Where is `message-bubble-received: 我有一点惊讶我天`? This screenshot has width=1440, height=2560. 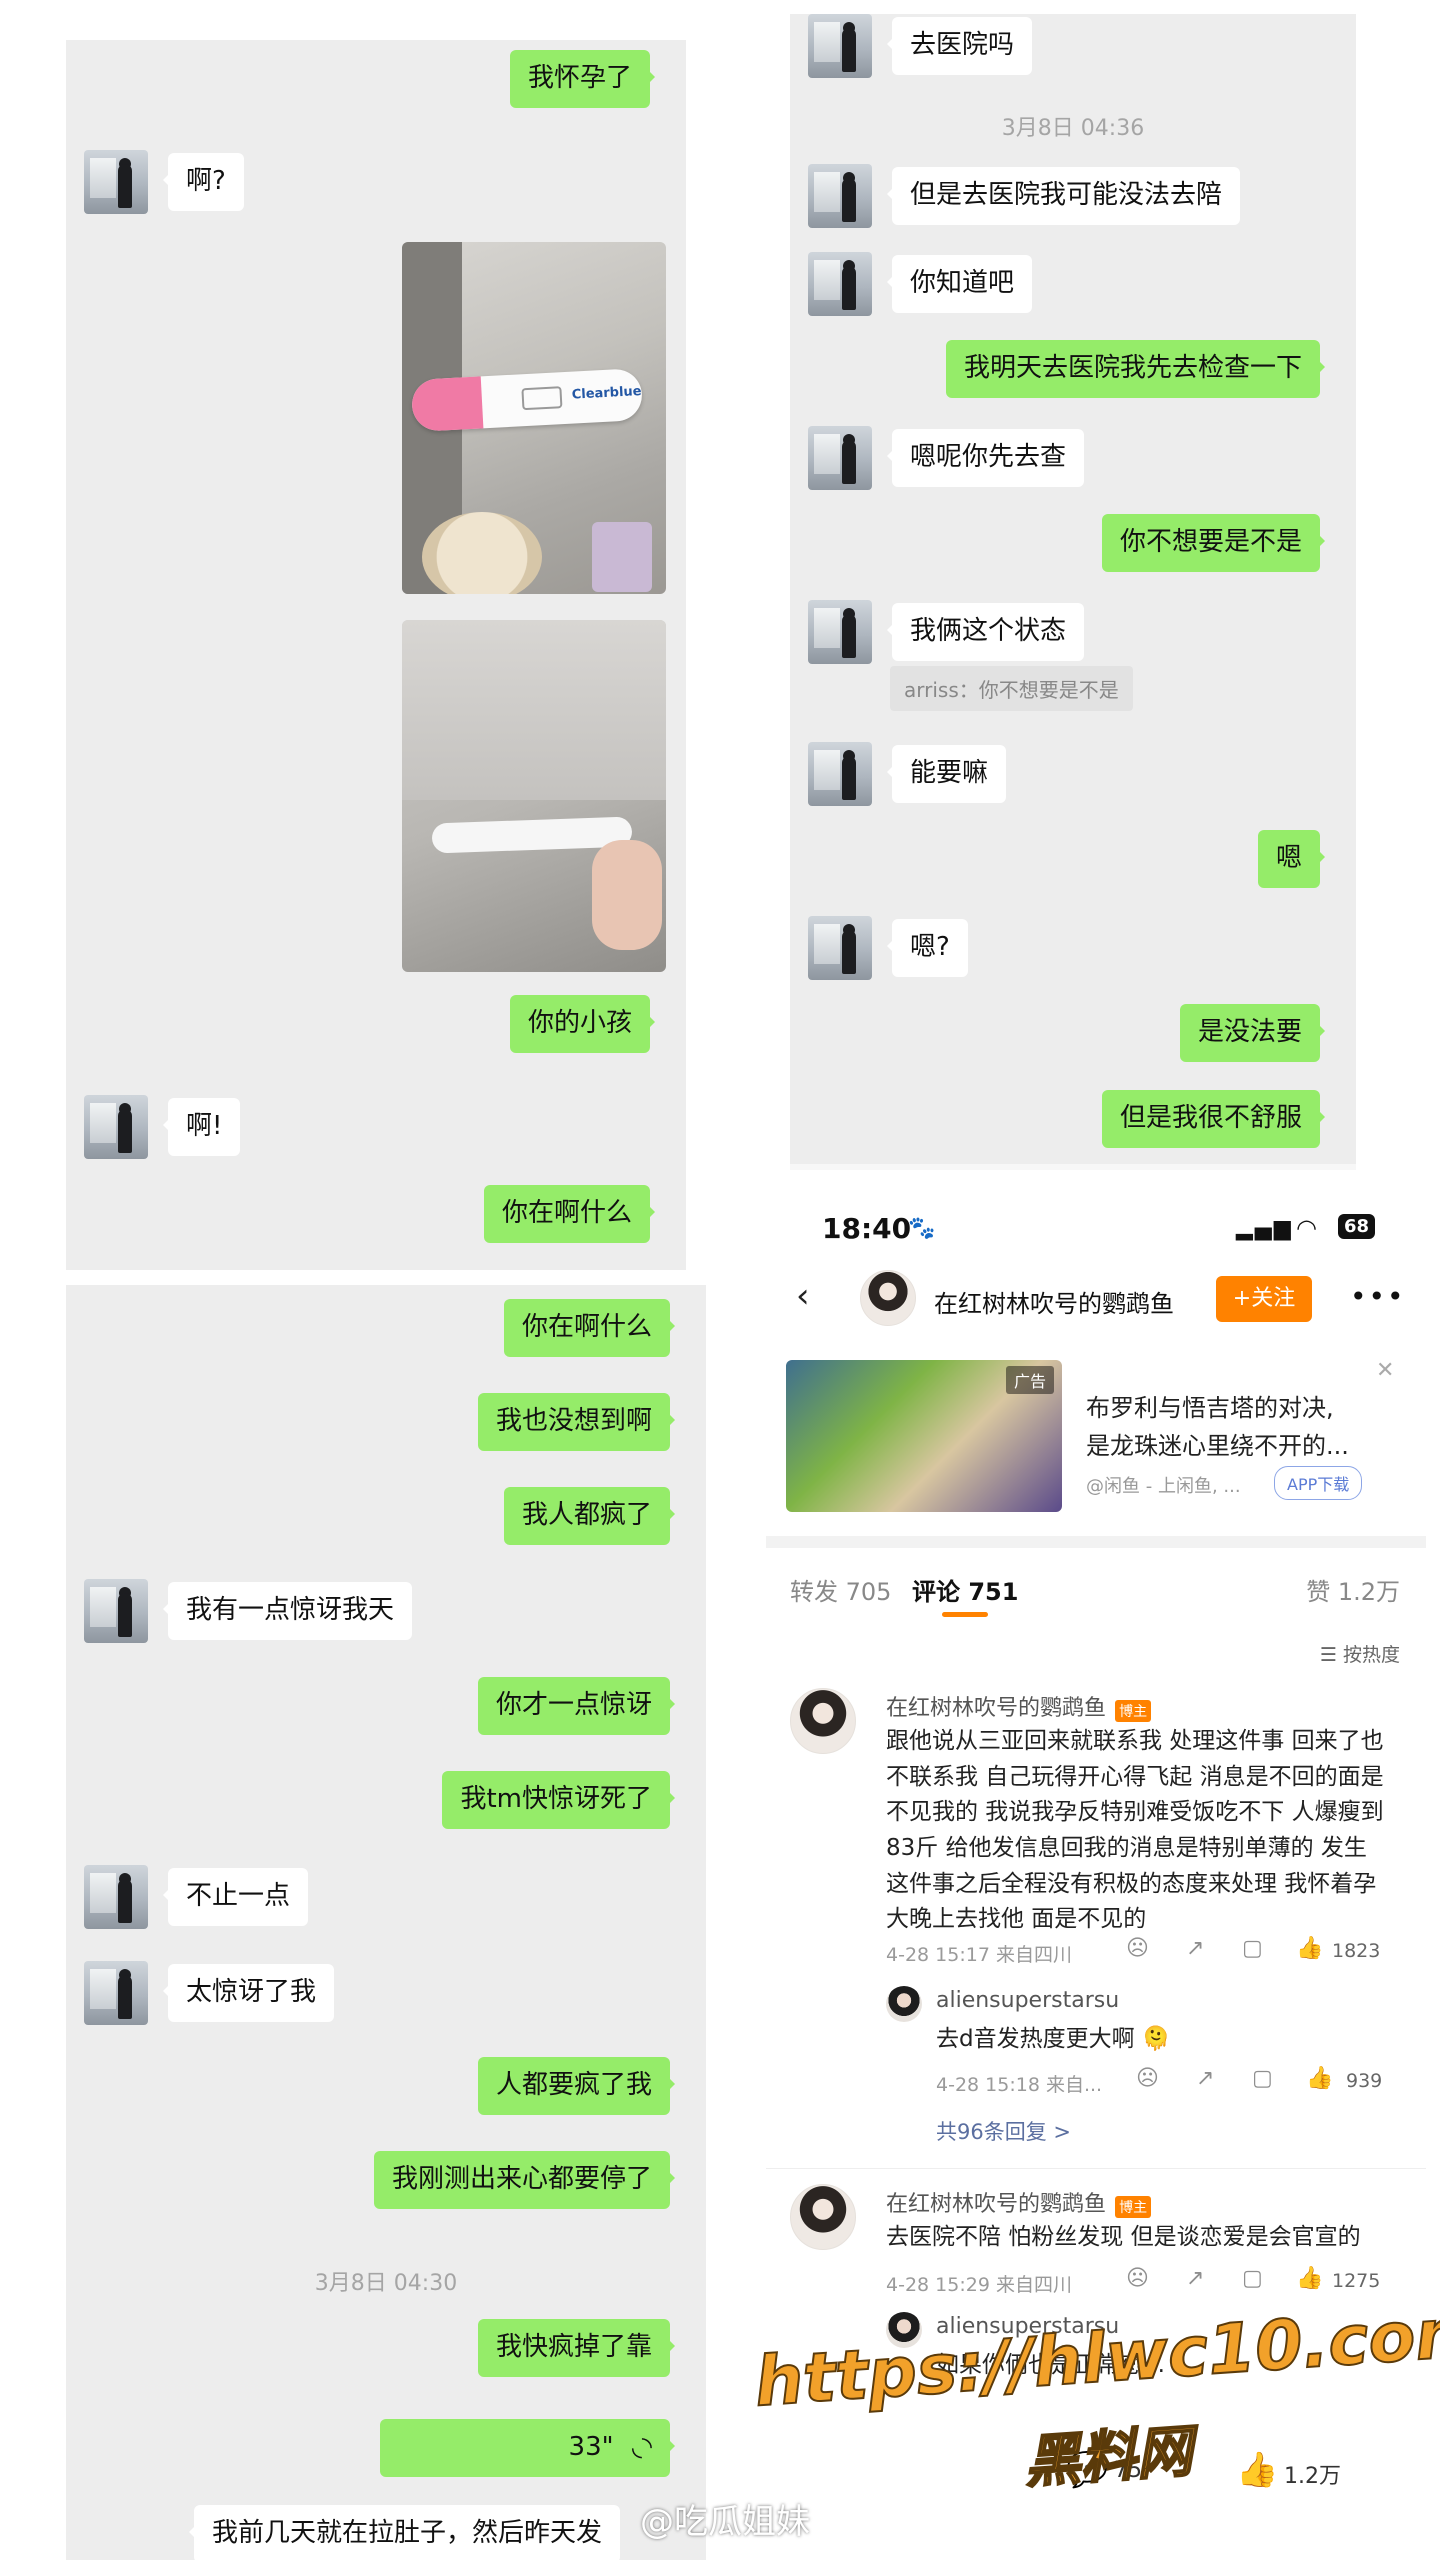
message-bubble-received: 我有一点惊讶我天 is located at coordinates (287, 1611).